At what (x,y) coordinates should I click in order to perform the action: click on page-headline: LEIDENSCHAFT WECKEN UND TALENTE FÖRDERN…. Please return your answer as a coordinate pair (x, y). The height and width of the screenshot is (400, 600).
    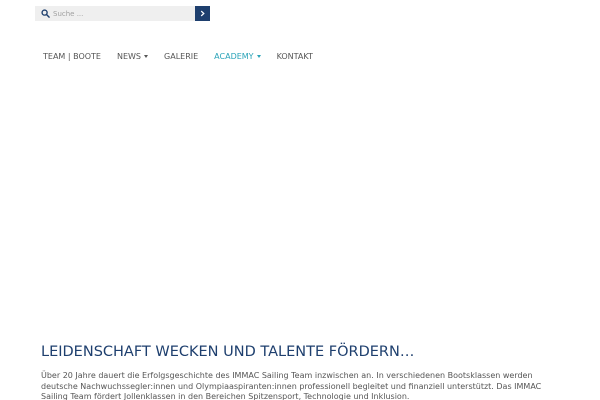
    Looking at the image, I should click on (228, 352).